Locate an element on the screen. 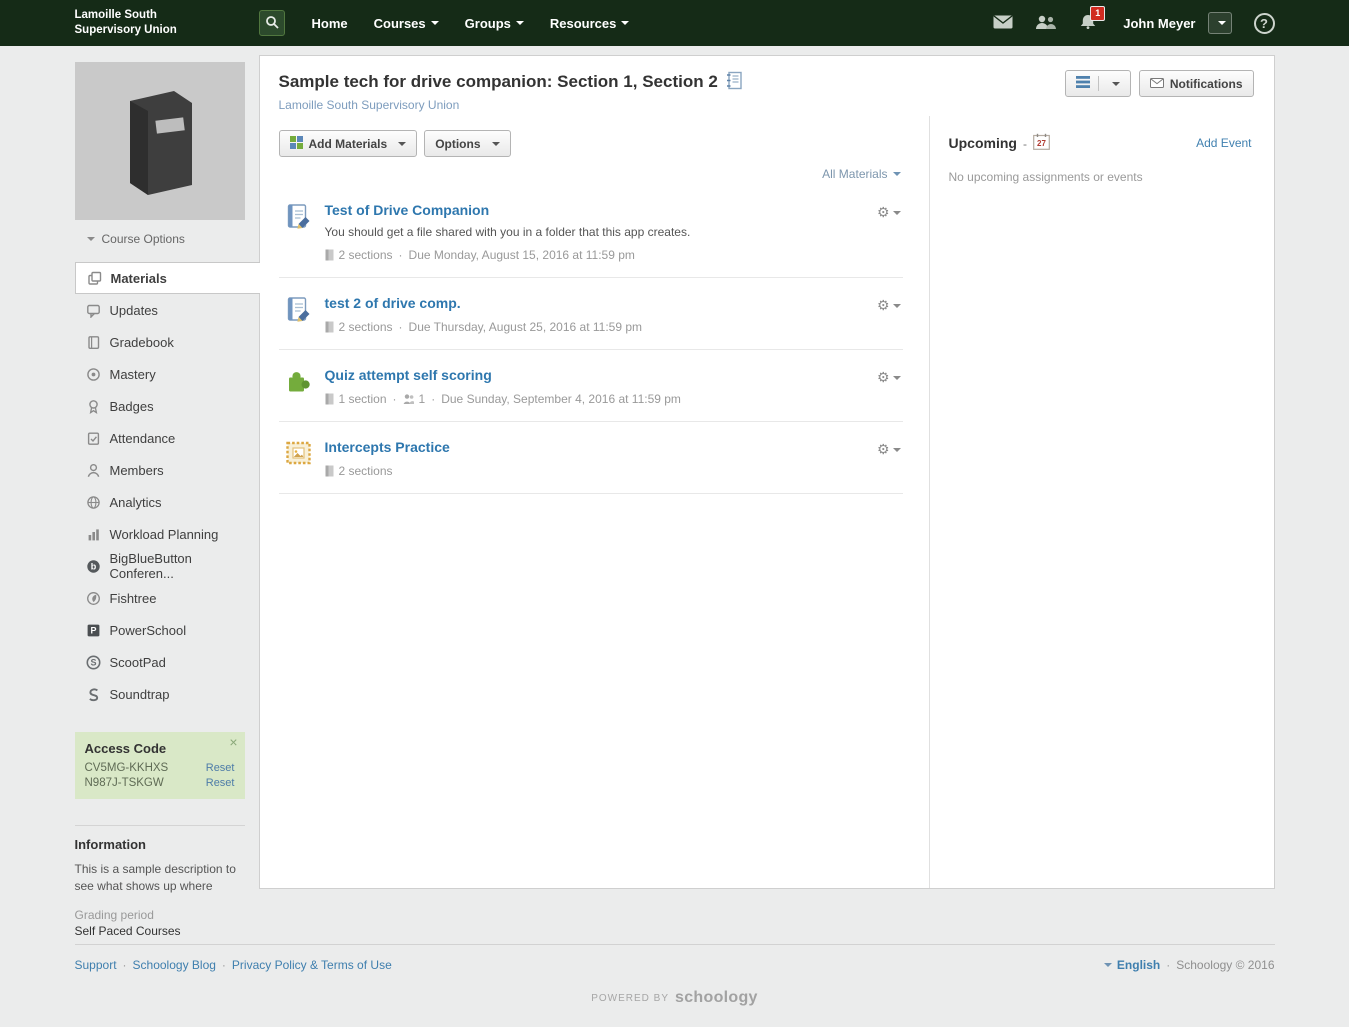 This screenshot has height=1027, width=1349. add-event-link: Add Event is located at coordinates (1223, 143).